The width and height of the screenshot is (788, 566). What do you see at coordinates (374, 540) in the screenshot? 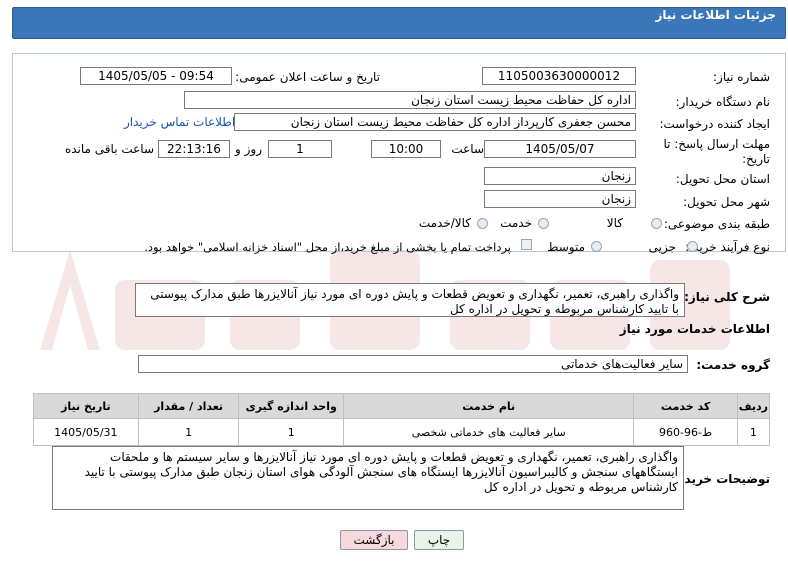
I see `back-button: بازگشت` at bounding box center [374, 540].